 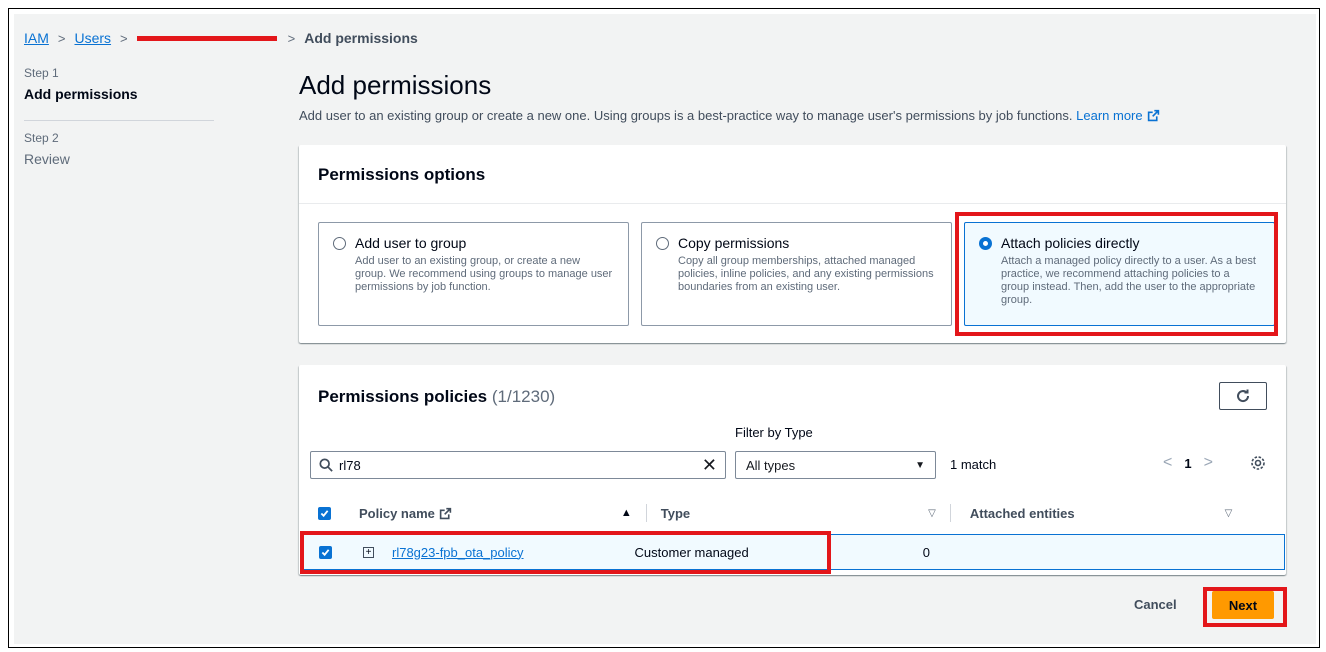 I want to click on learn-more-link: Learn more, so click(x=1117, y=115).